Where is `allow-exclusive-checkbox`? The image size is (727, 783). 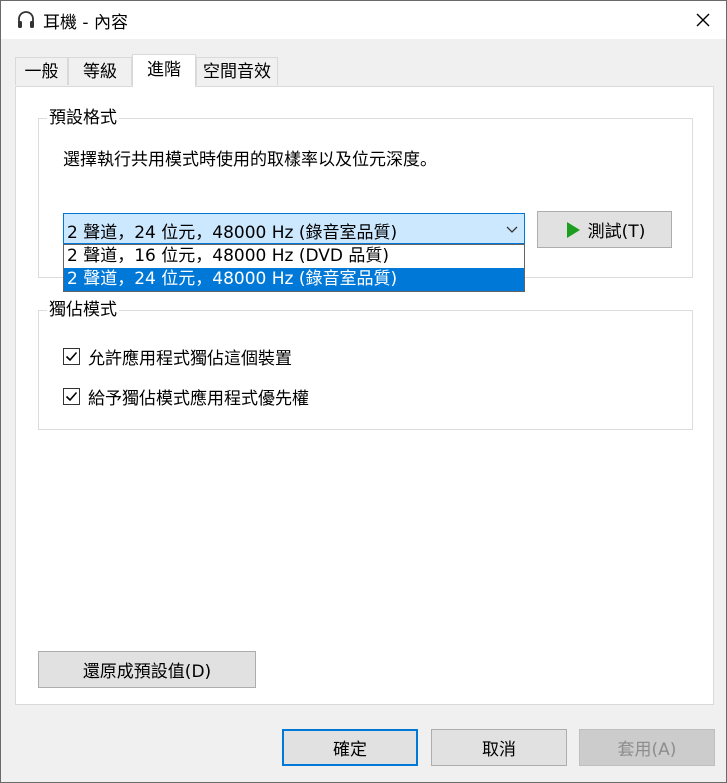 allow-exclusive-checkbox is located at coordinates (71, 356).